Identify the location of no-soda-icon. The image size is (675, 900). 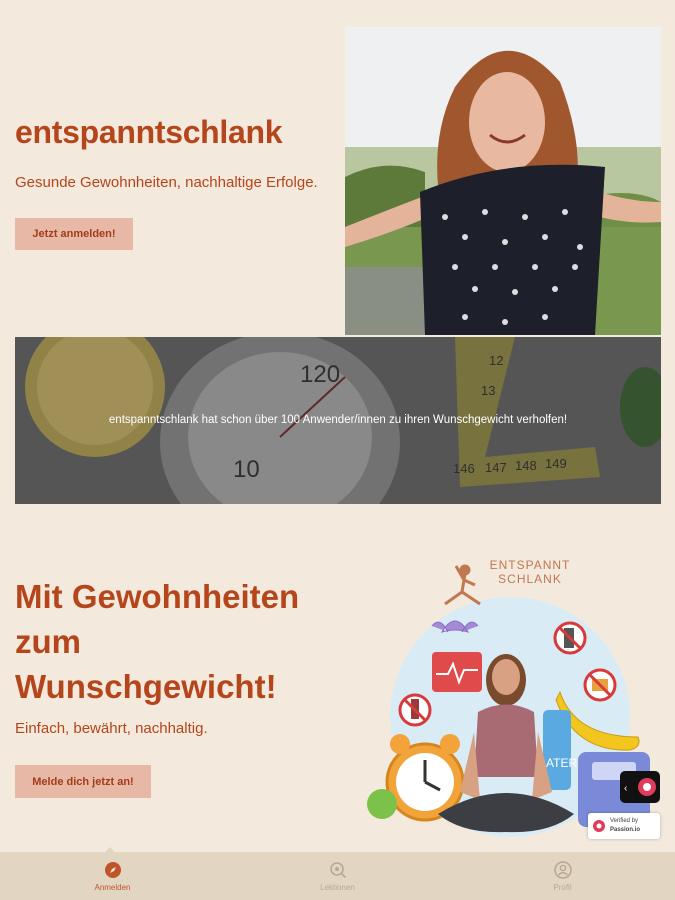
(415, 710).